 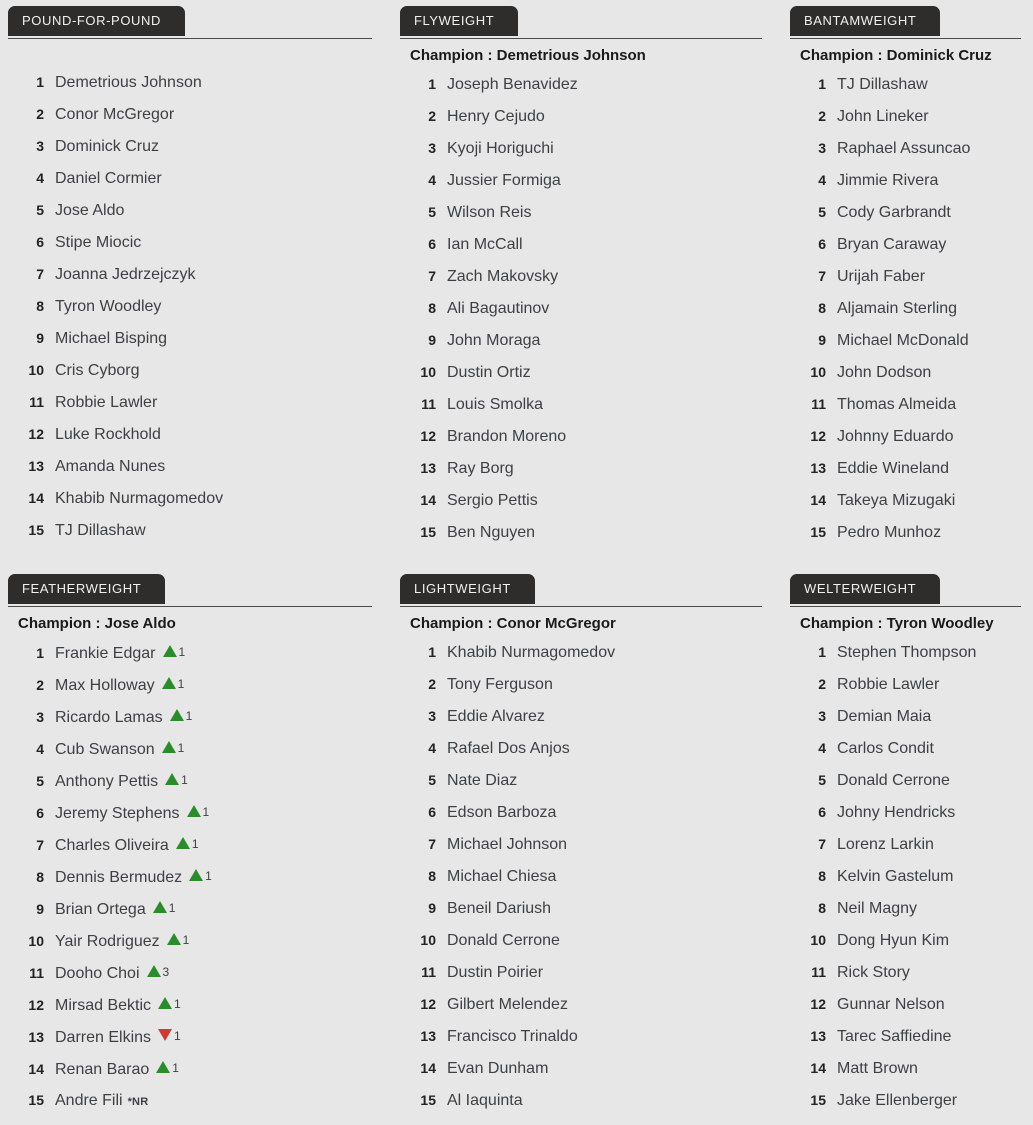 I want to click on ranking-row: 12 Gilbert Melendez, so click(x=581, y=1004).